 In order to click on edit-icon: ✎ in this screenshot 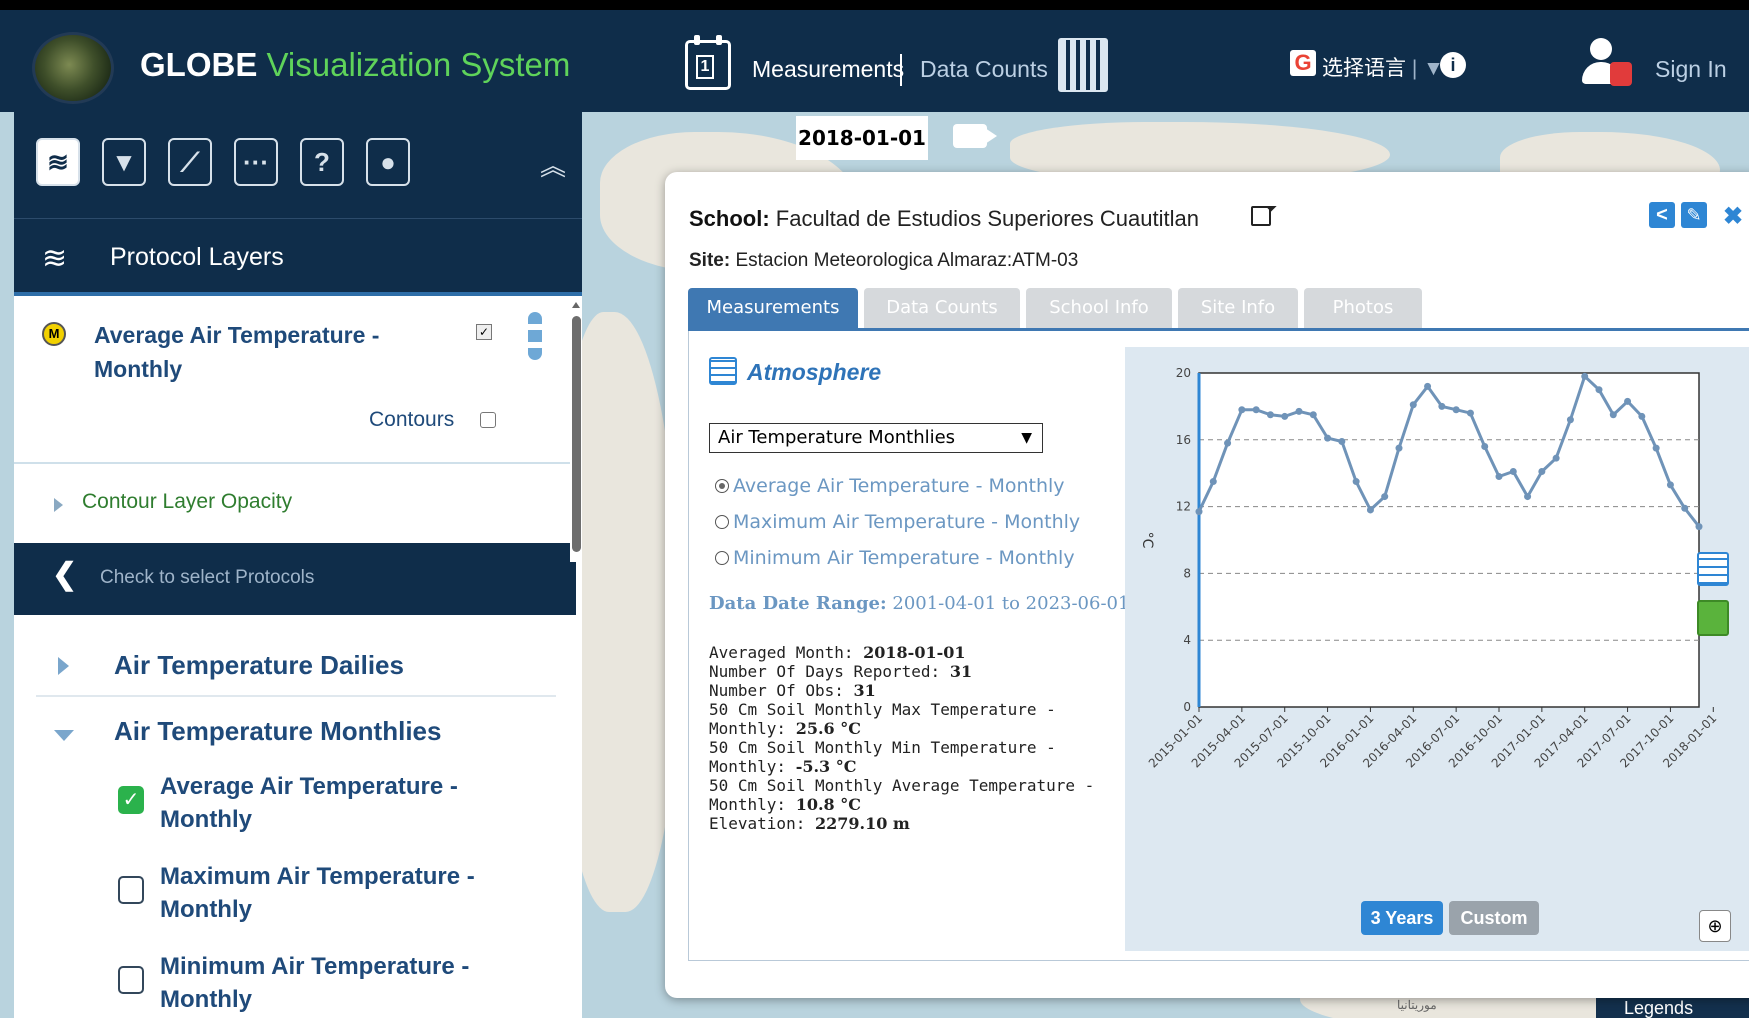, I will do `click(1694, 215)`.